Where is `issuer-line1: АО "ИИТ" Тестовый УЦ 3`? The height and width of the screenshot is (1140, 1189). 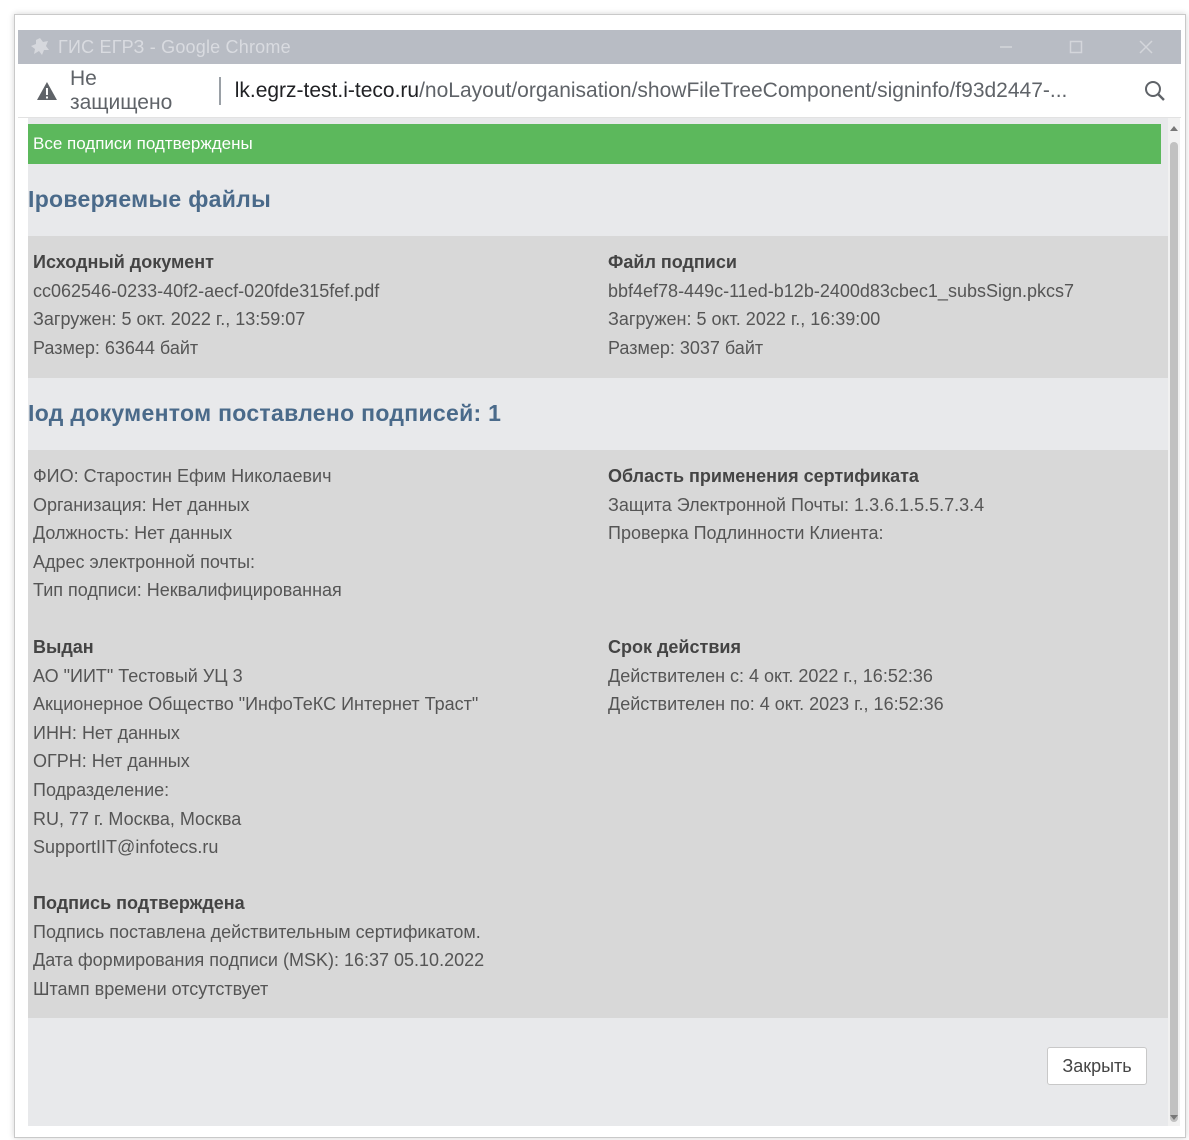 issuer-line1: АО "ИИТ" Тестовый УЦ 3 is located at coordinates (138, 675).